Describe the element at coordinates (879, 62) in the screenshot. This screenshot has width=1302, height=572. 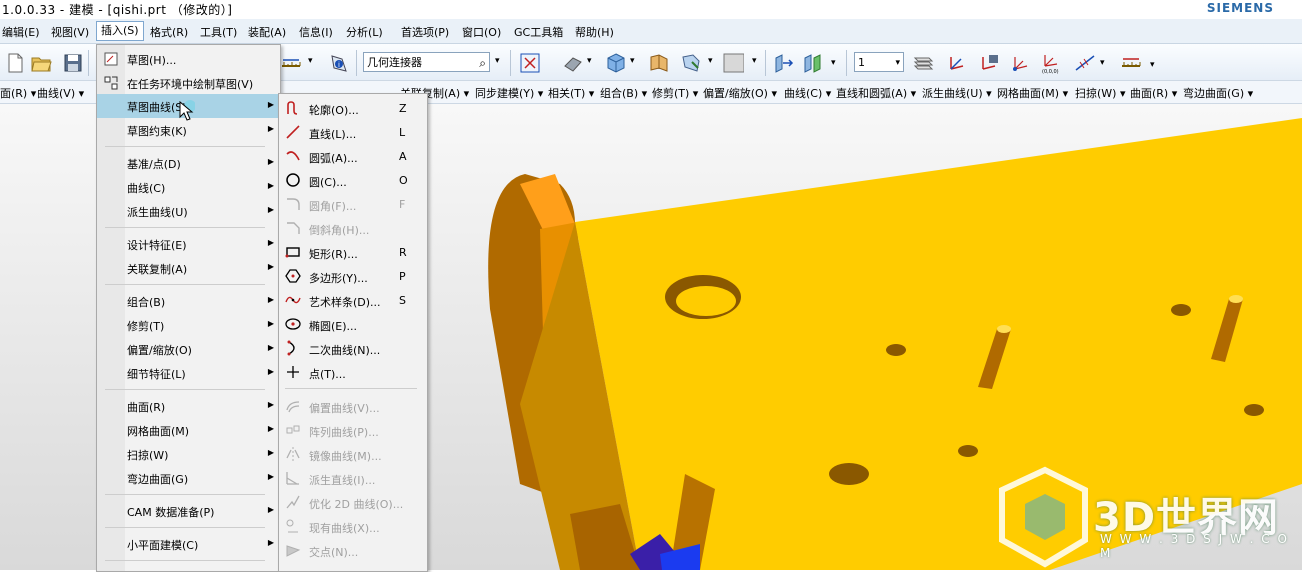
I see `work-layer-combo: 1 ▾` at that location.